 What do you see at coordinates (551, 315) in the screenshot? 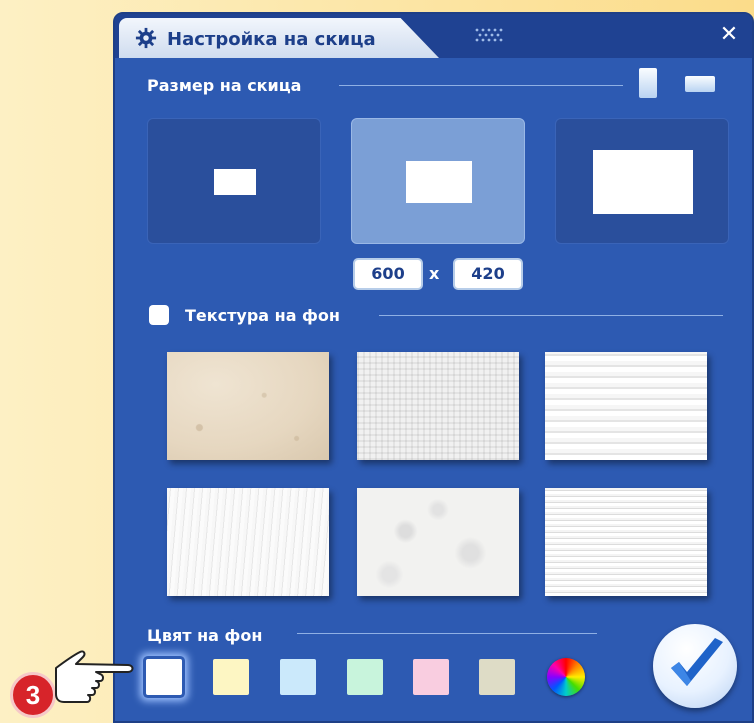
I see `texture-divider` at bounding box center [551, 315].